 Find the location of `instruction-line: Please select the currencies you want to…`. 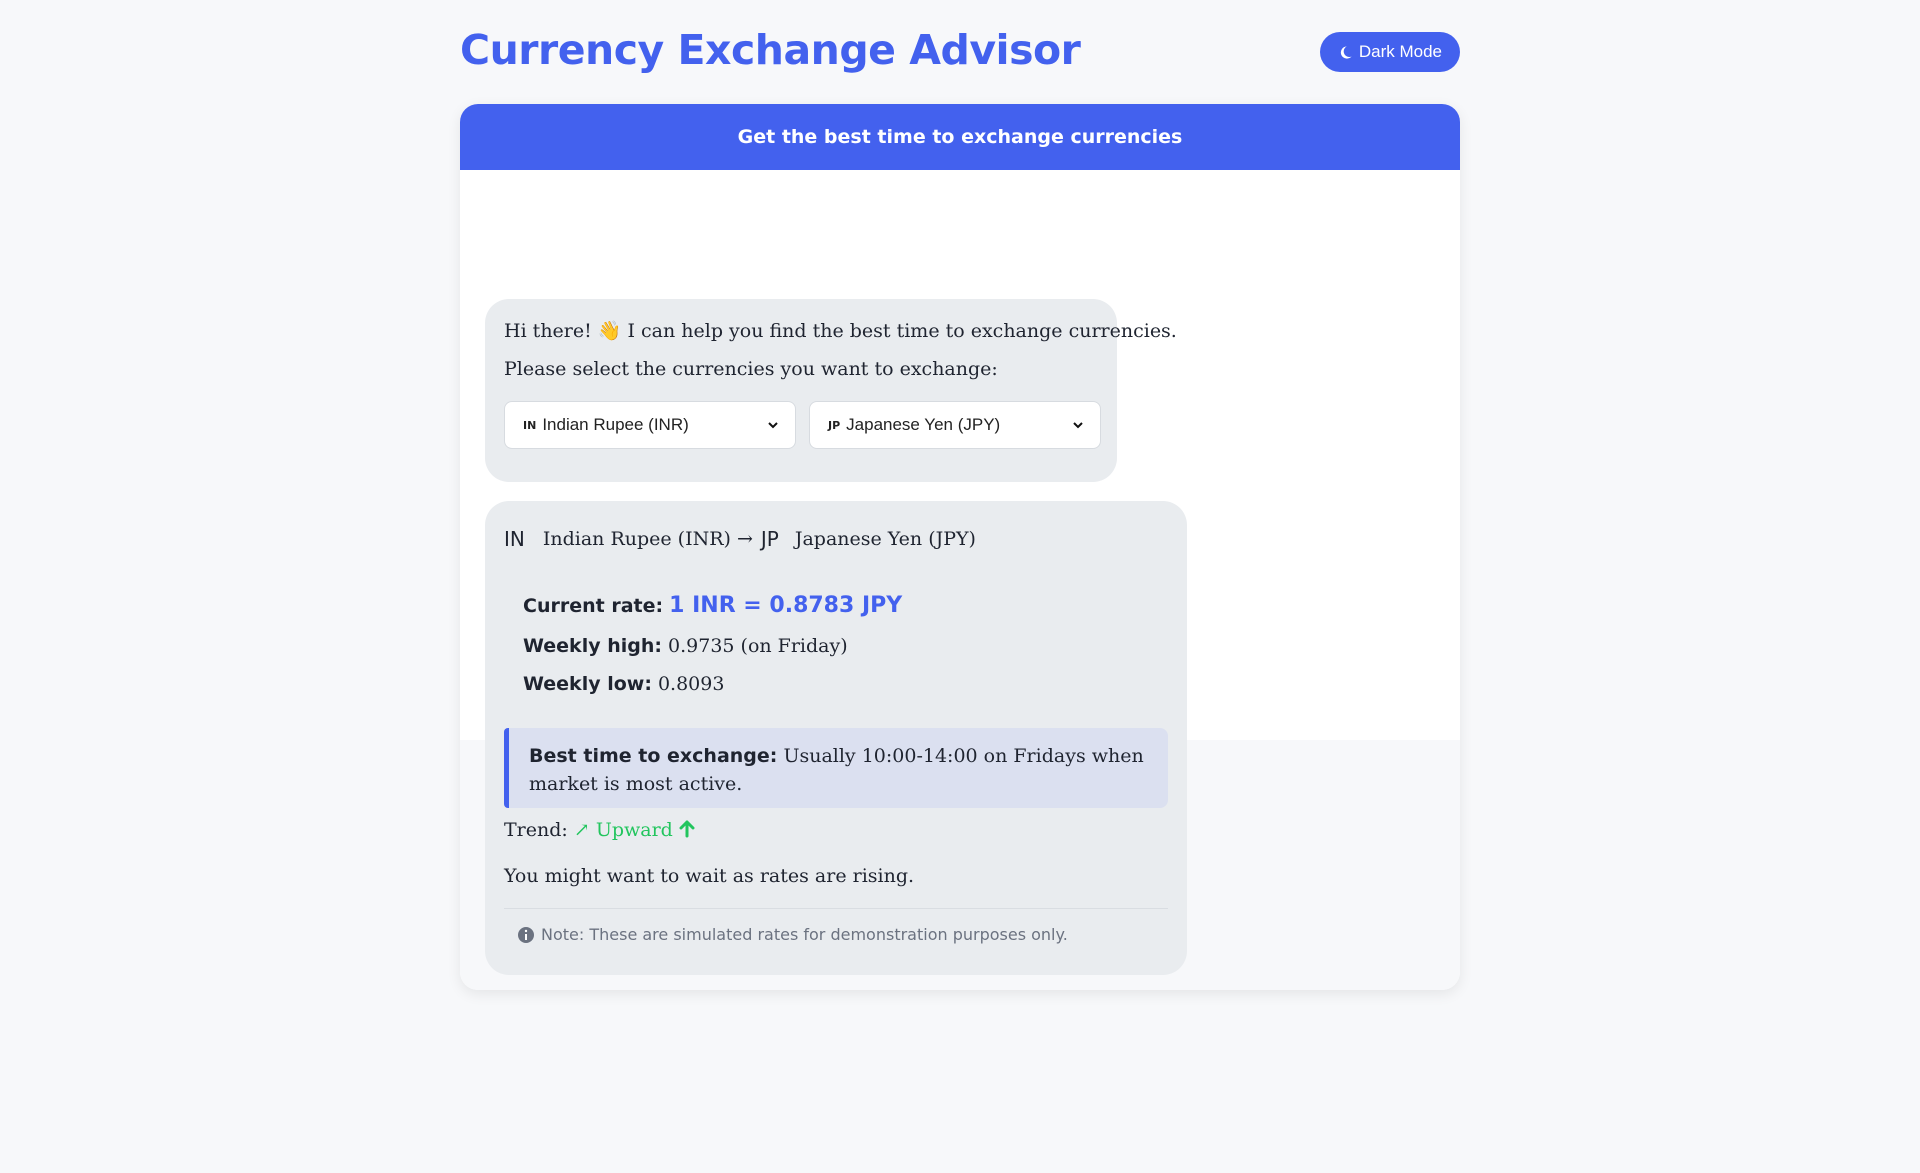

instruction-line: Please select the currencies you want to… is located at coordinates (751, 369).